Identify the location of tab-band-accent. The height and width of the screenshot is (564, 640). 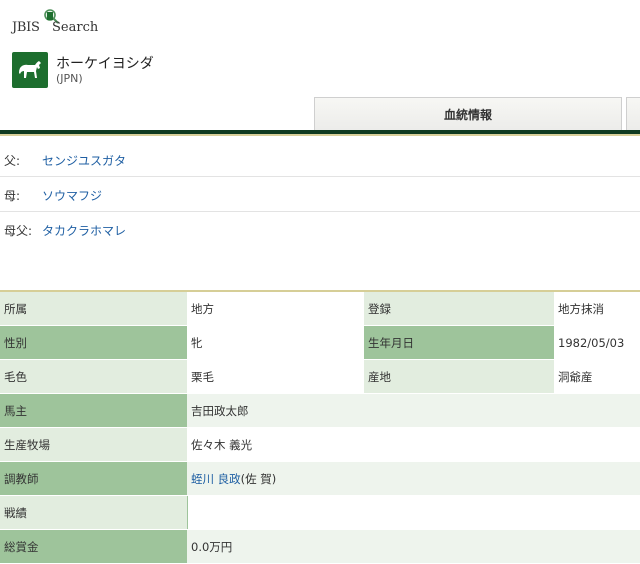
(320, 135).